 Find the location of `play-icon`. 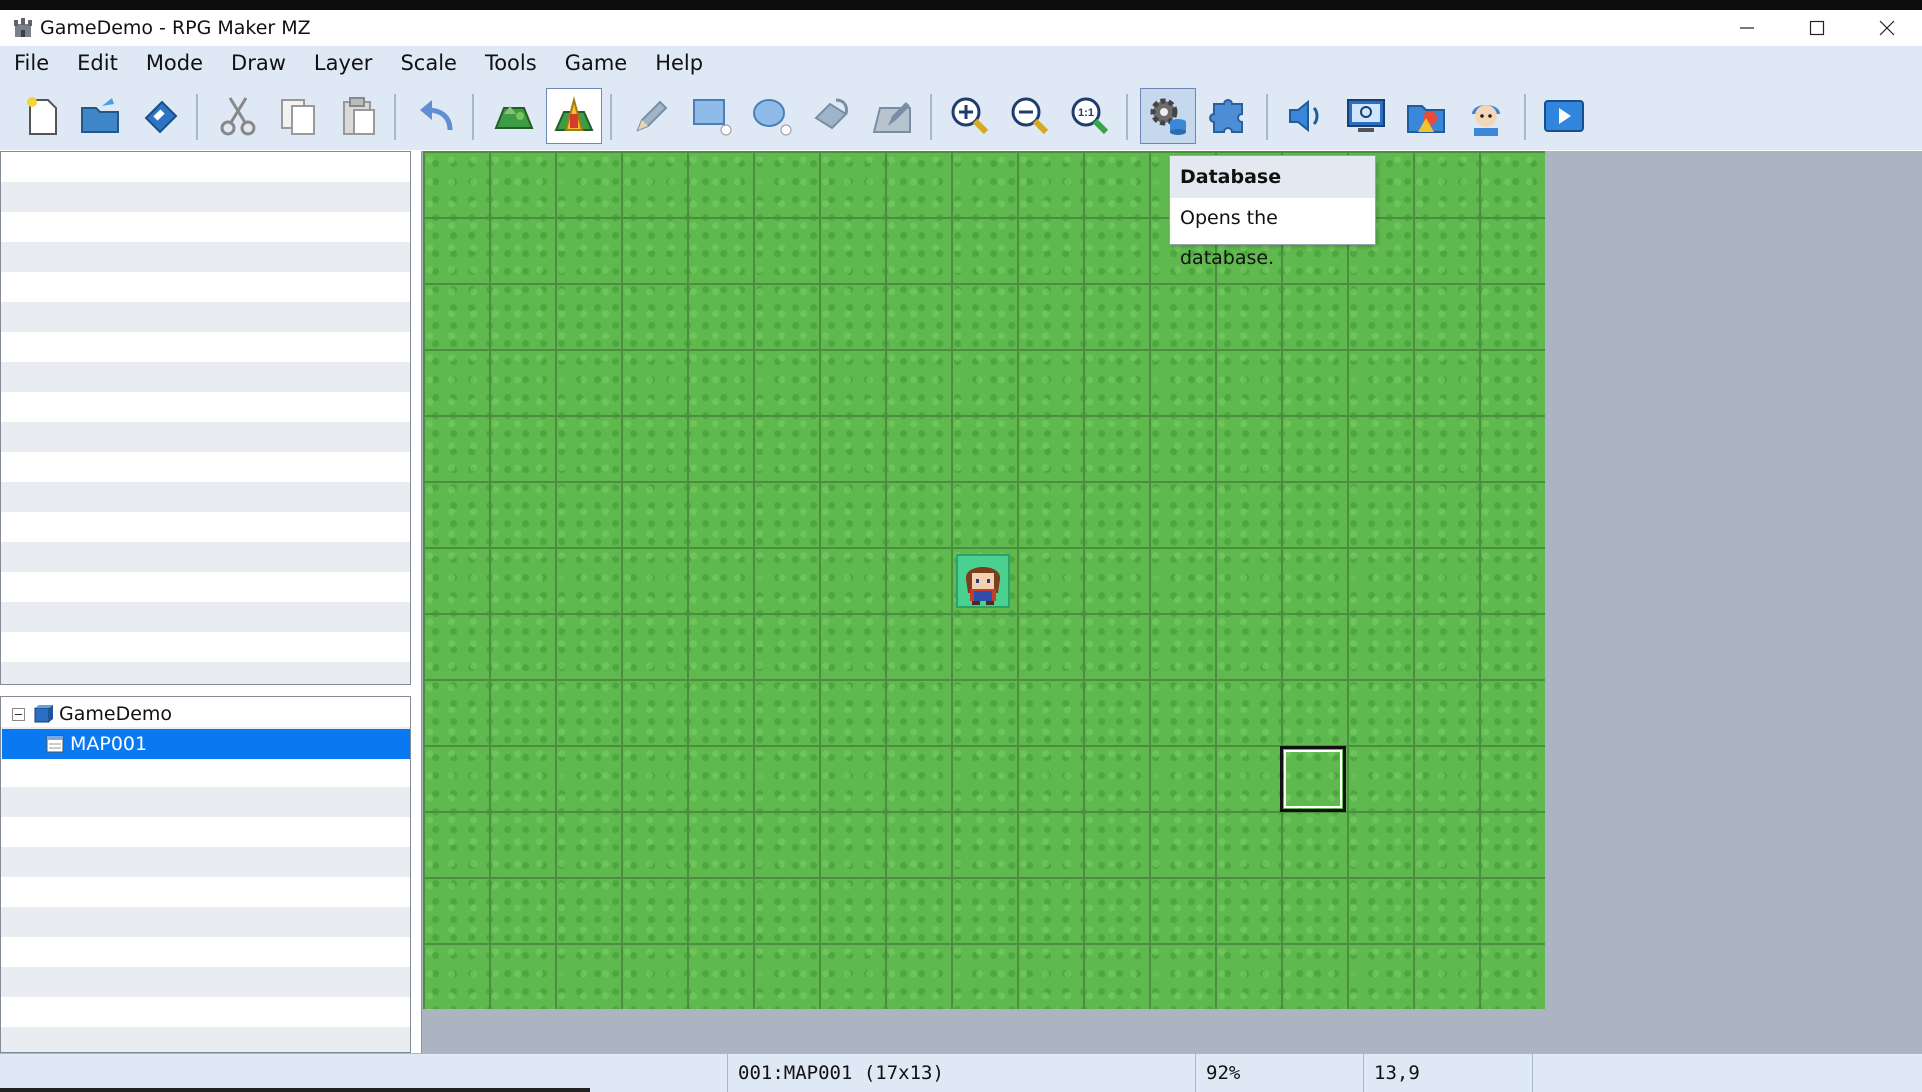

play-icon is located at coordinates (1564, 116).